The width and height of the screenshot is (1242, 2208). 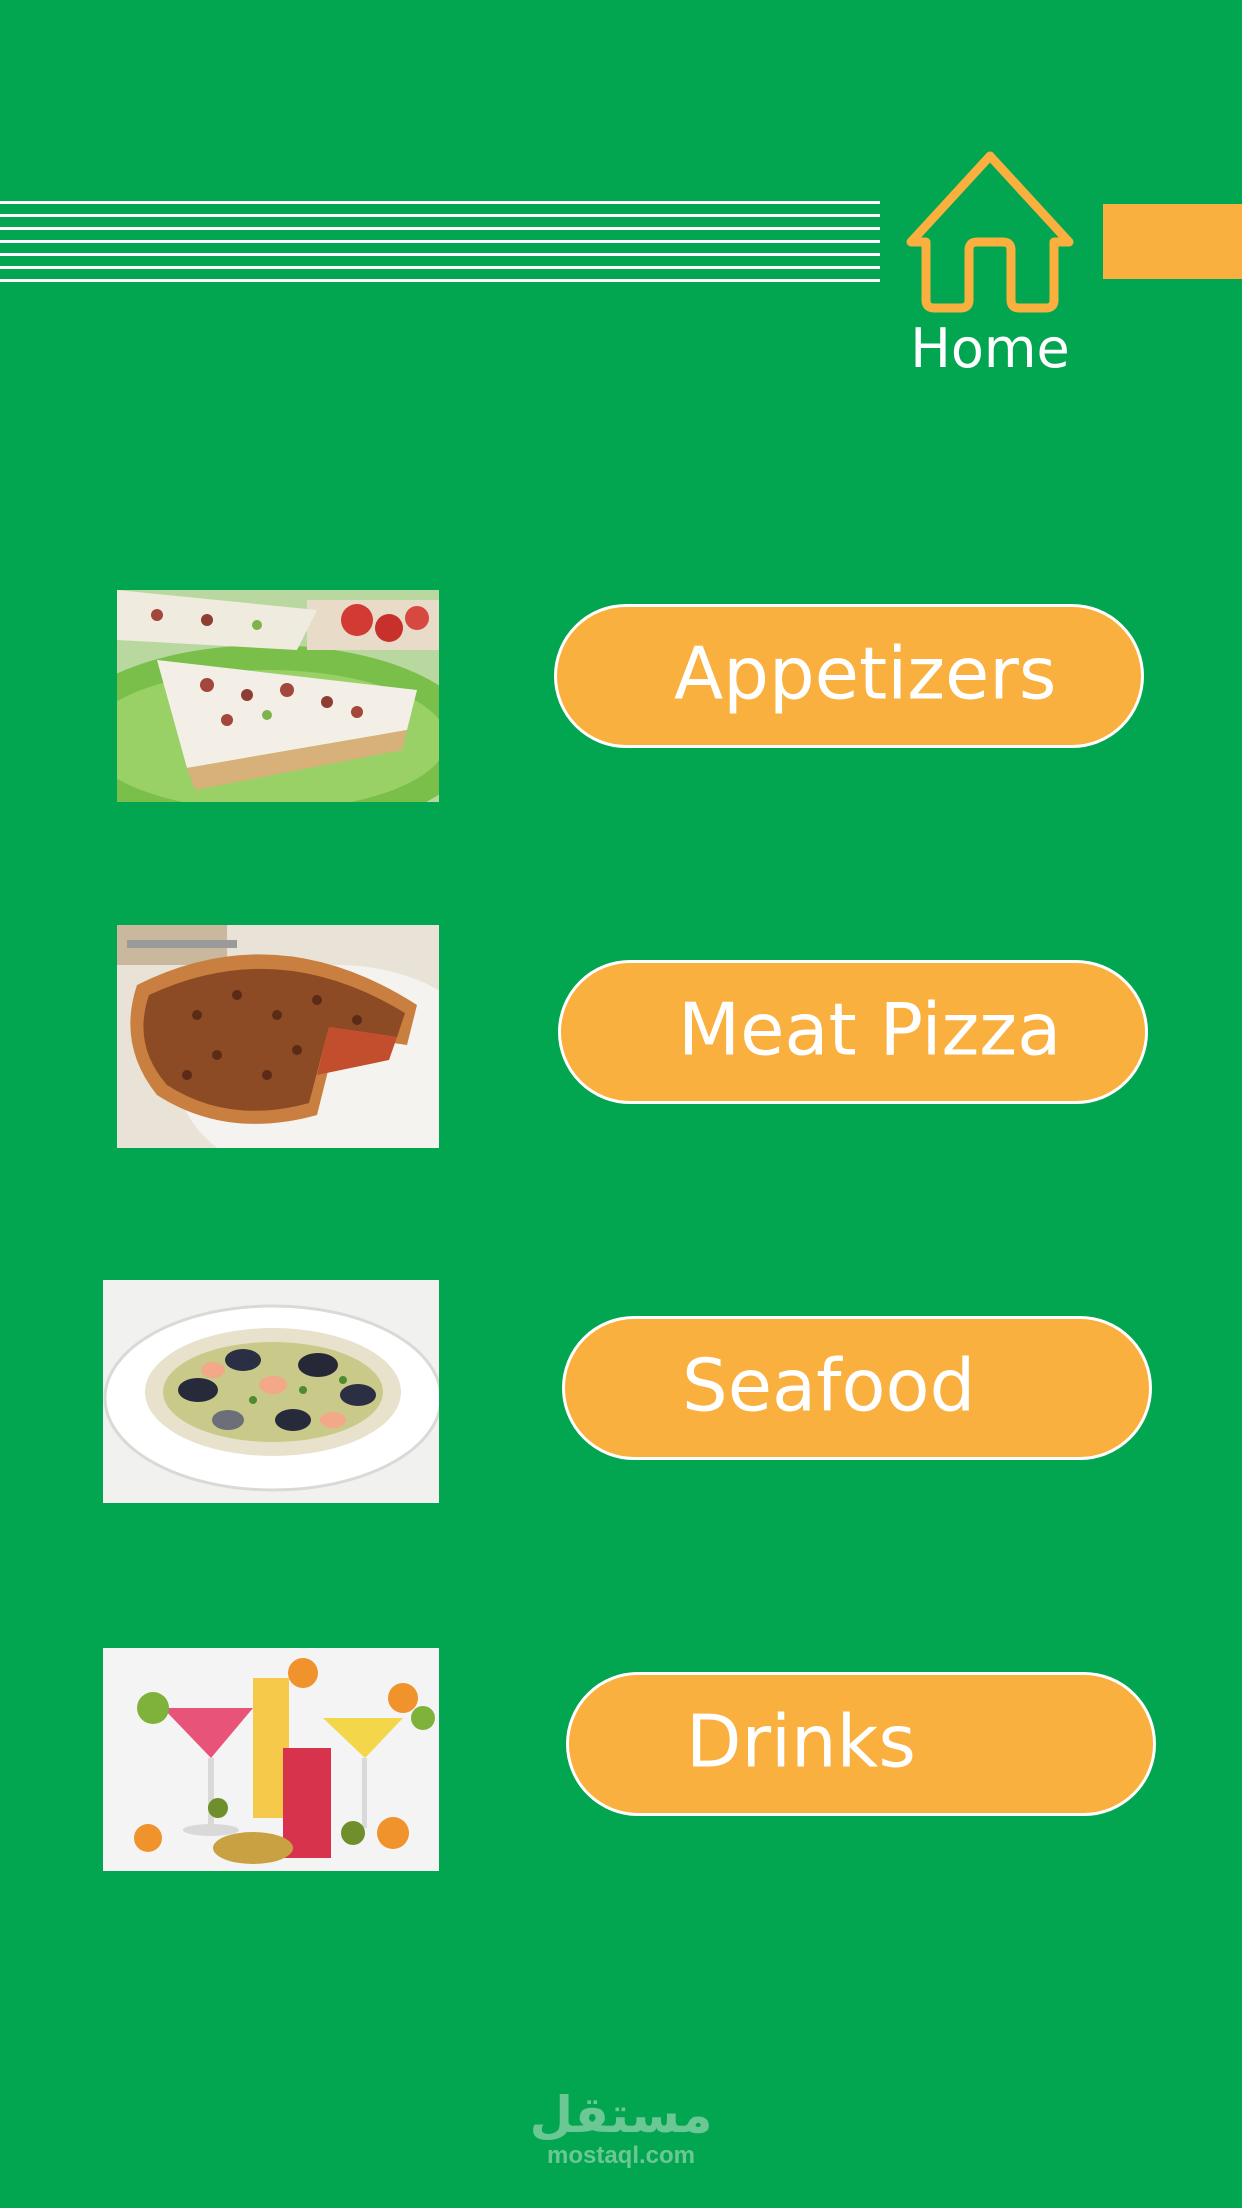 I want to click on appetizers-label: Appetizers, so click(x=865, y=673).